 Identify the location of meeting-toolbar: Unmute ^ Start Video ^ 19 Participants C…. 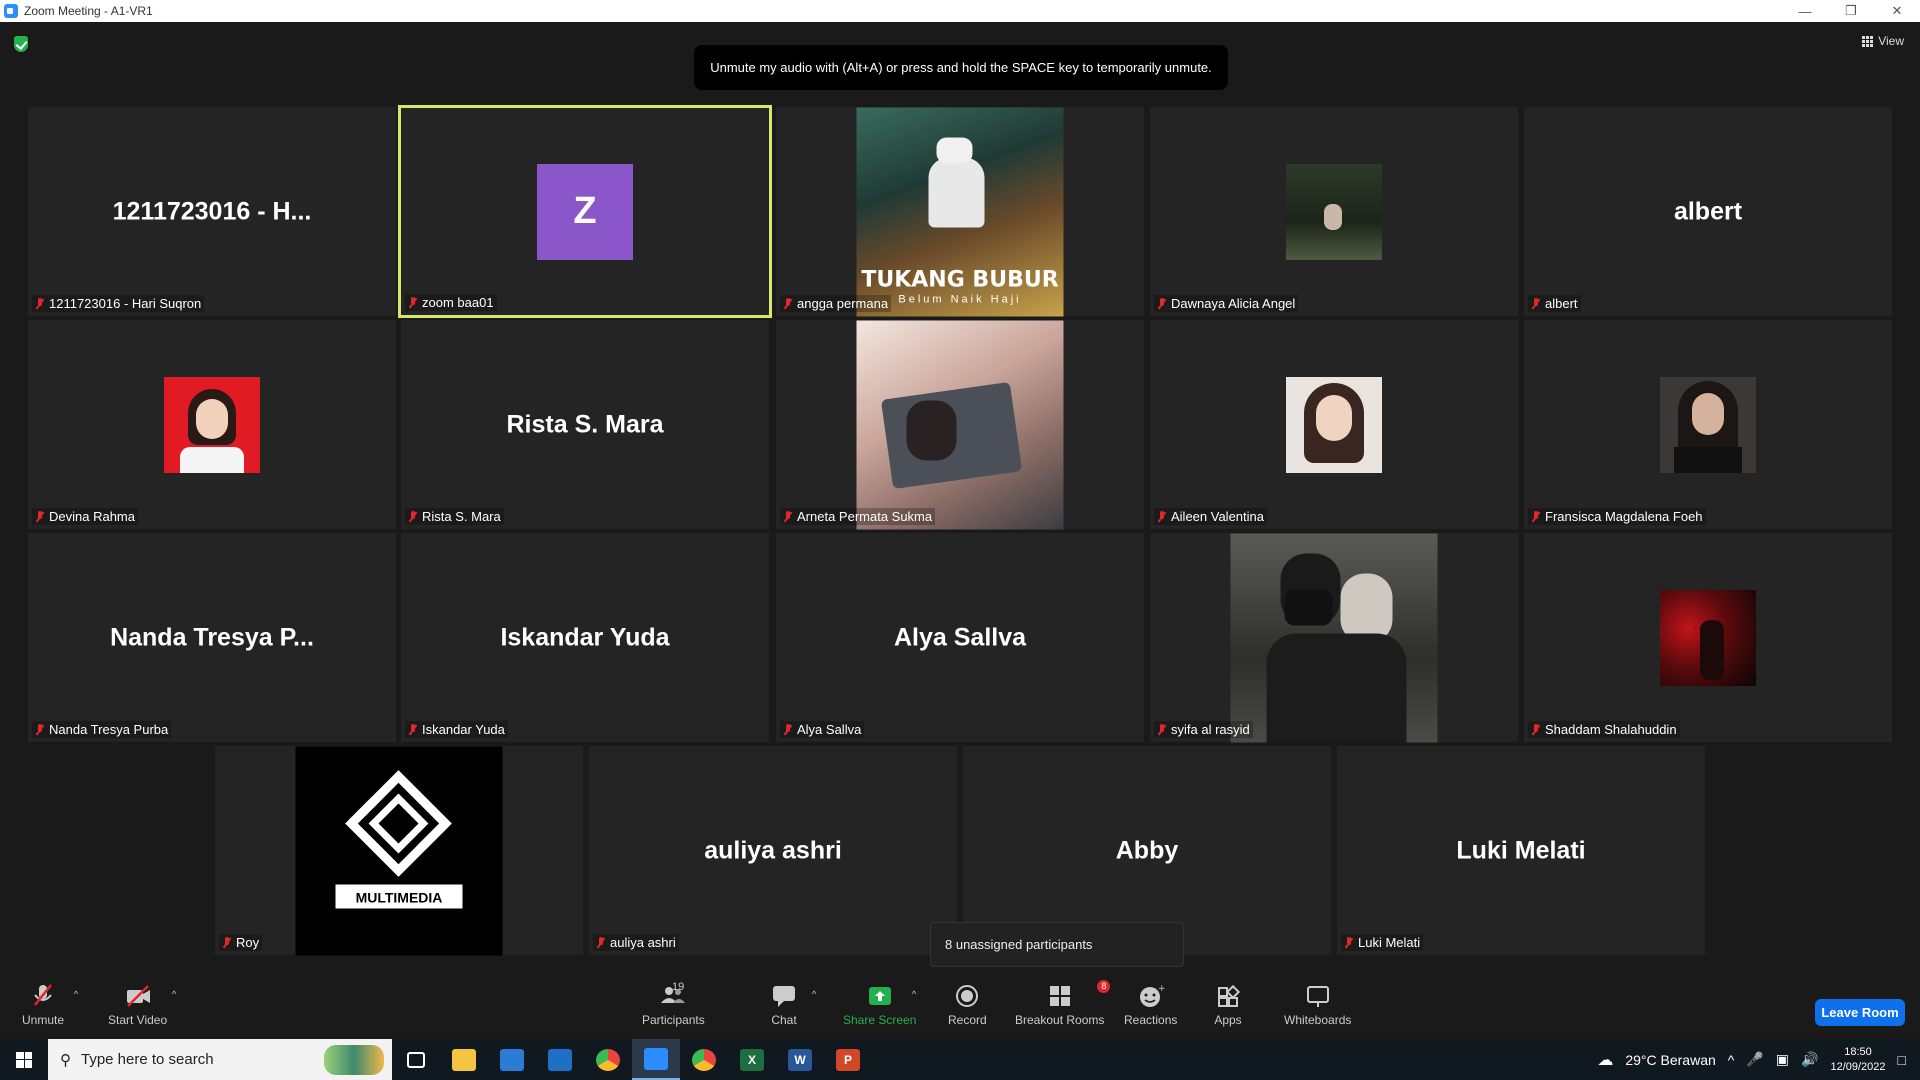
(960, 1008).